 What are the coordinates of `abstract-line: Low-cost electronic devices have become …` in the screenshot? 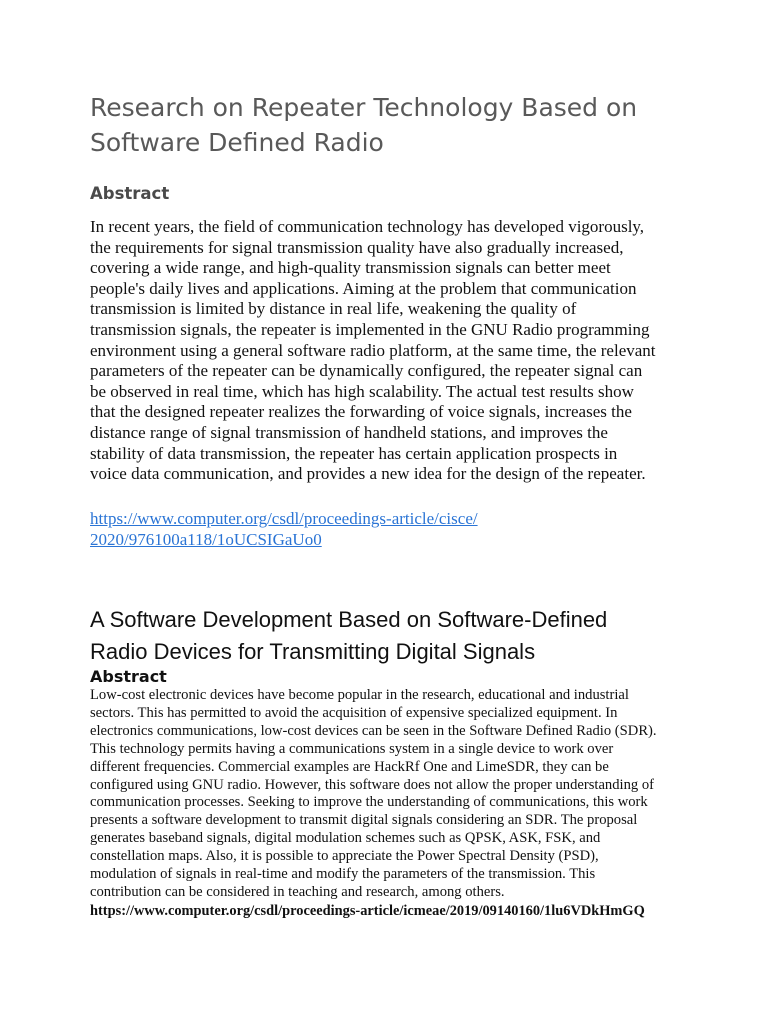 It's located at (359, 695).